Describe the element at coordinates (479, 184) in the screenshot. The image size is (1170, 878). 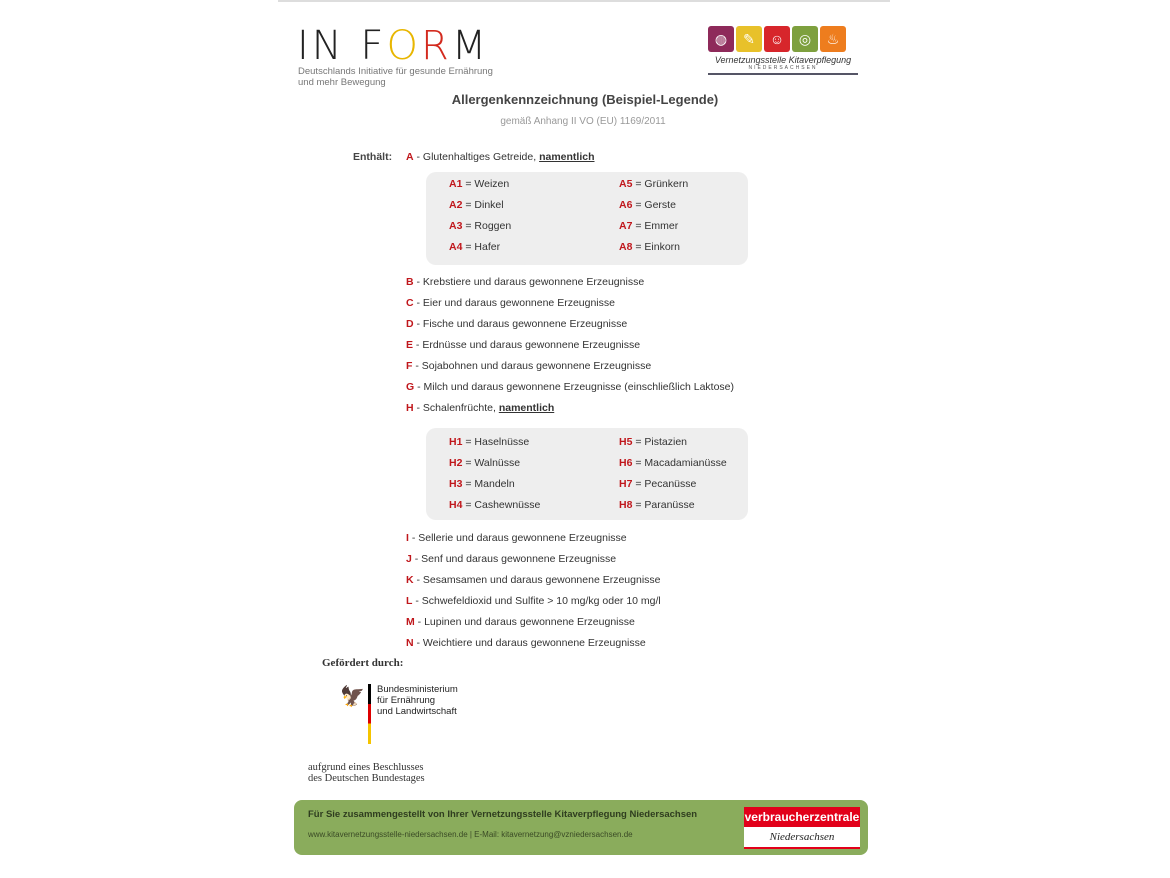
I see `sub-allergen-A1: A1 = Weizen` at that location.